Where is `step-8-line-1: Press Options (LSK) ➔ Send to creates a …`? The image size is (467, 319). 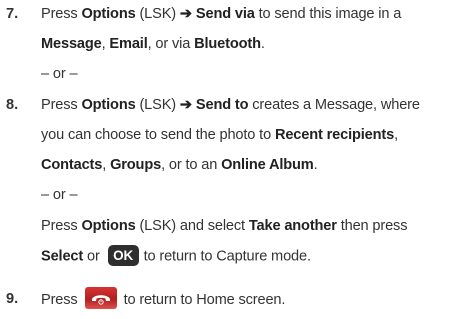
step-8-line-1: Press Options (LSK) ➔ Send to creates a … is located at coordinates (230, 105).